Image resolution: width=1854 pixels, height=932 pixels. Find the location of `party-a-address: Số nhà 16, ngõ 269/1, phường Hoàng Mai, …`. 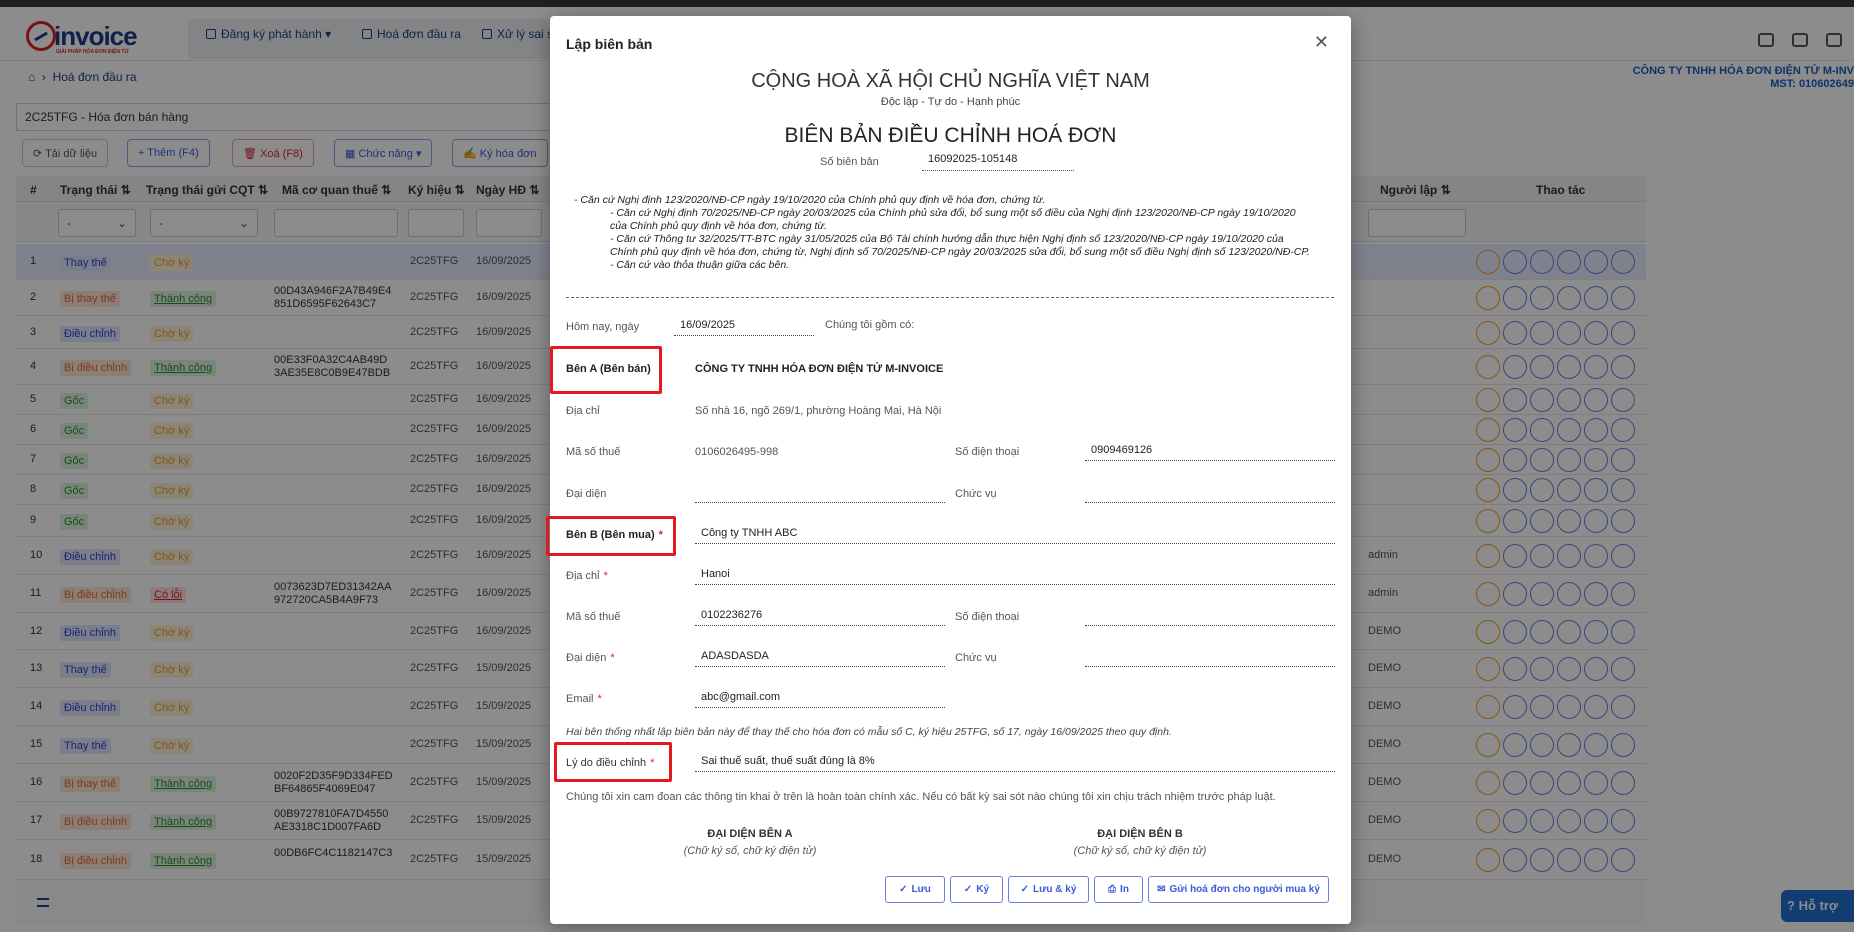

party-a-address: Số nhà 16, ngõ 269/1, phường Hoàng Mai, … is located at coordinates (818, 411).